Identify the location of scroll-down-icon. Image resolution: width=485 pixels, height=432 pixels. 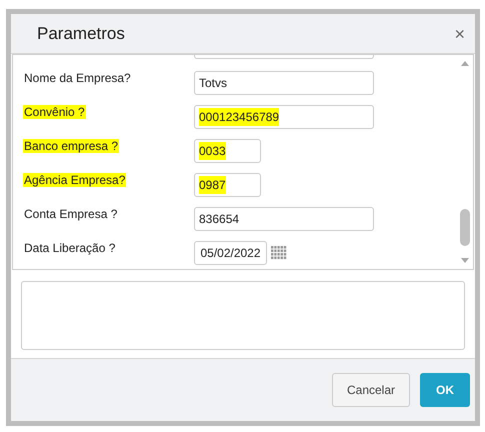
(465, 260).